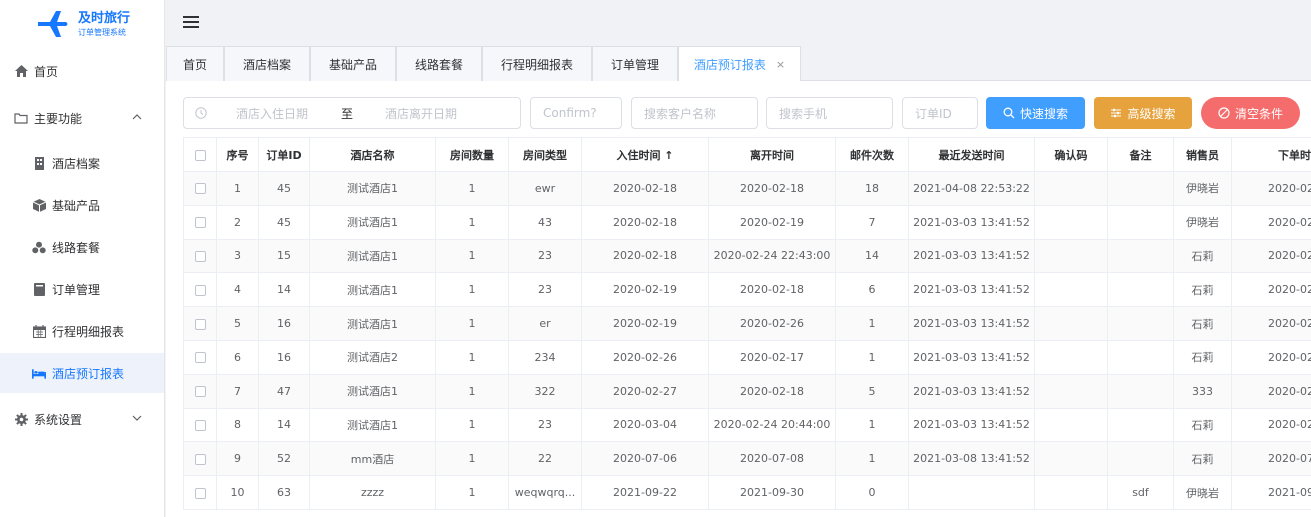 The width and height of the screenshot is (1311, 517). Describe the element at coordinates (1071, 154) in the screenshot. I see `col-header-confirm-code: 确认码` at that location.